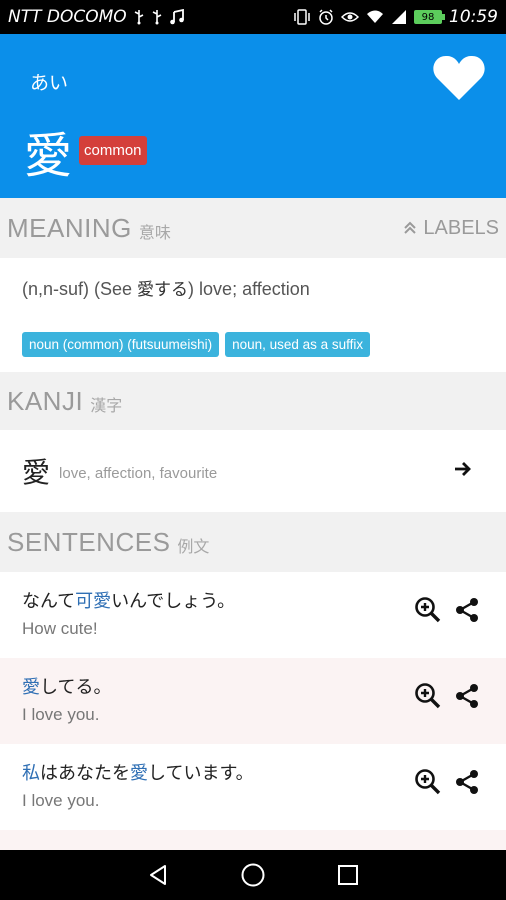 The width and height of the screenshot is (506, 900). What do you see at coordinates (201, 773) in the screenshot?
I see `sentence-text: しています。` at bounding box center [201, 773].